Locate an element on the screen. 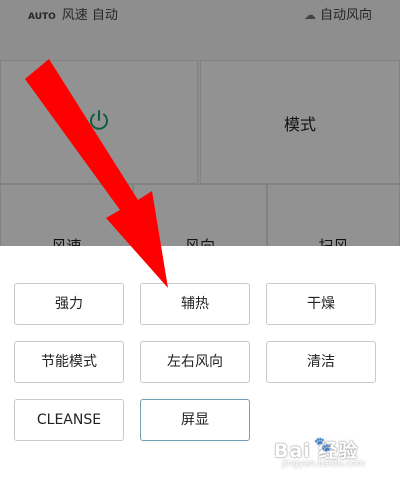  watermark-url: jingyan.baidu.com is located at coordinates (324, 464).